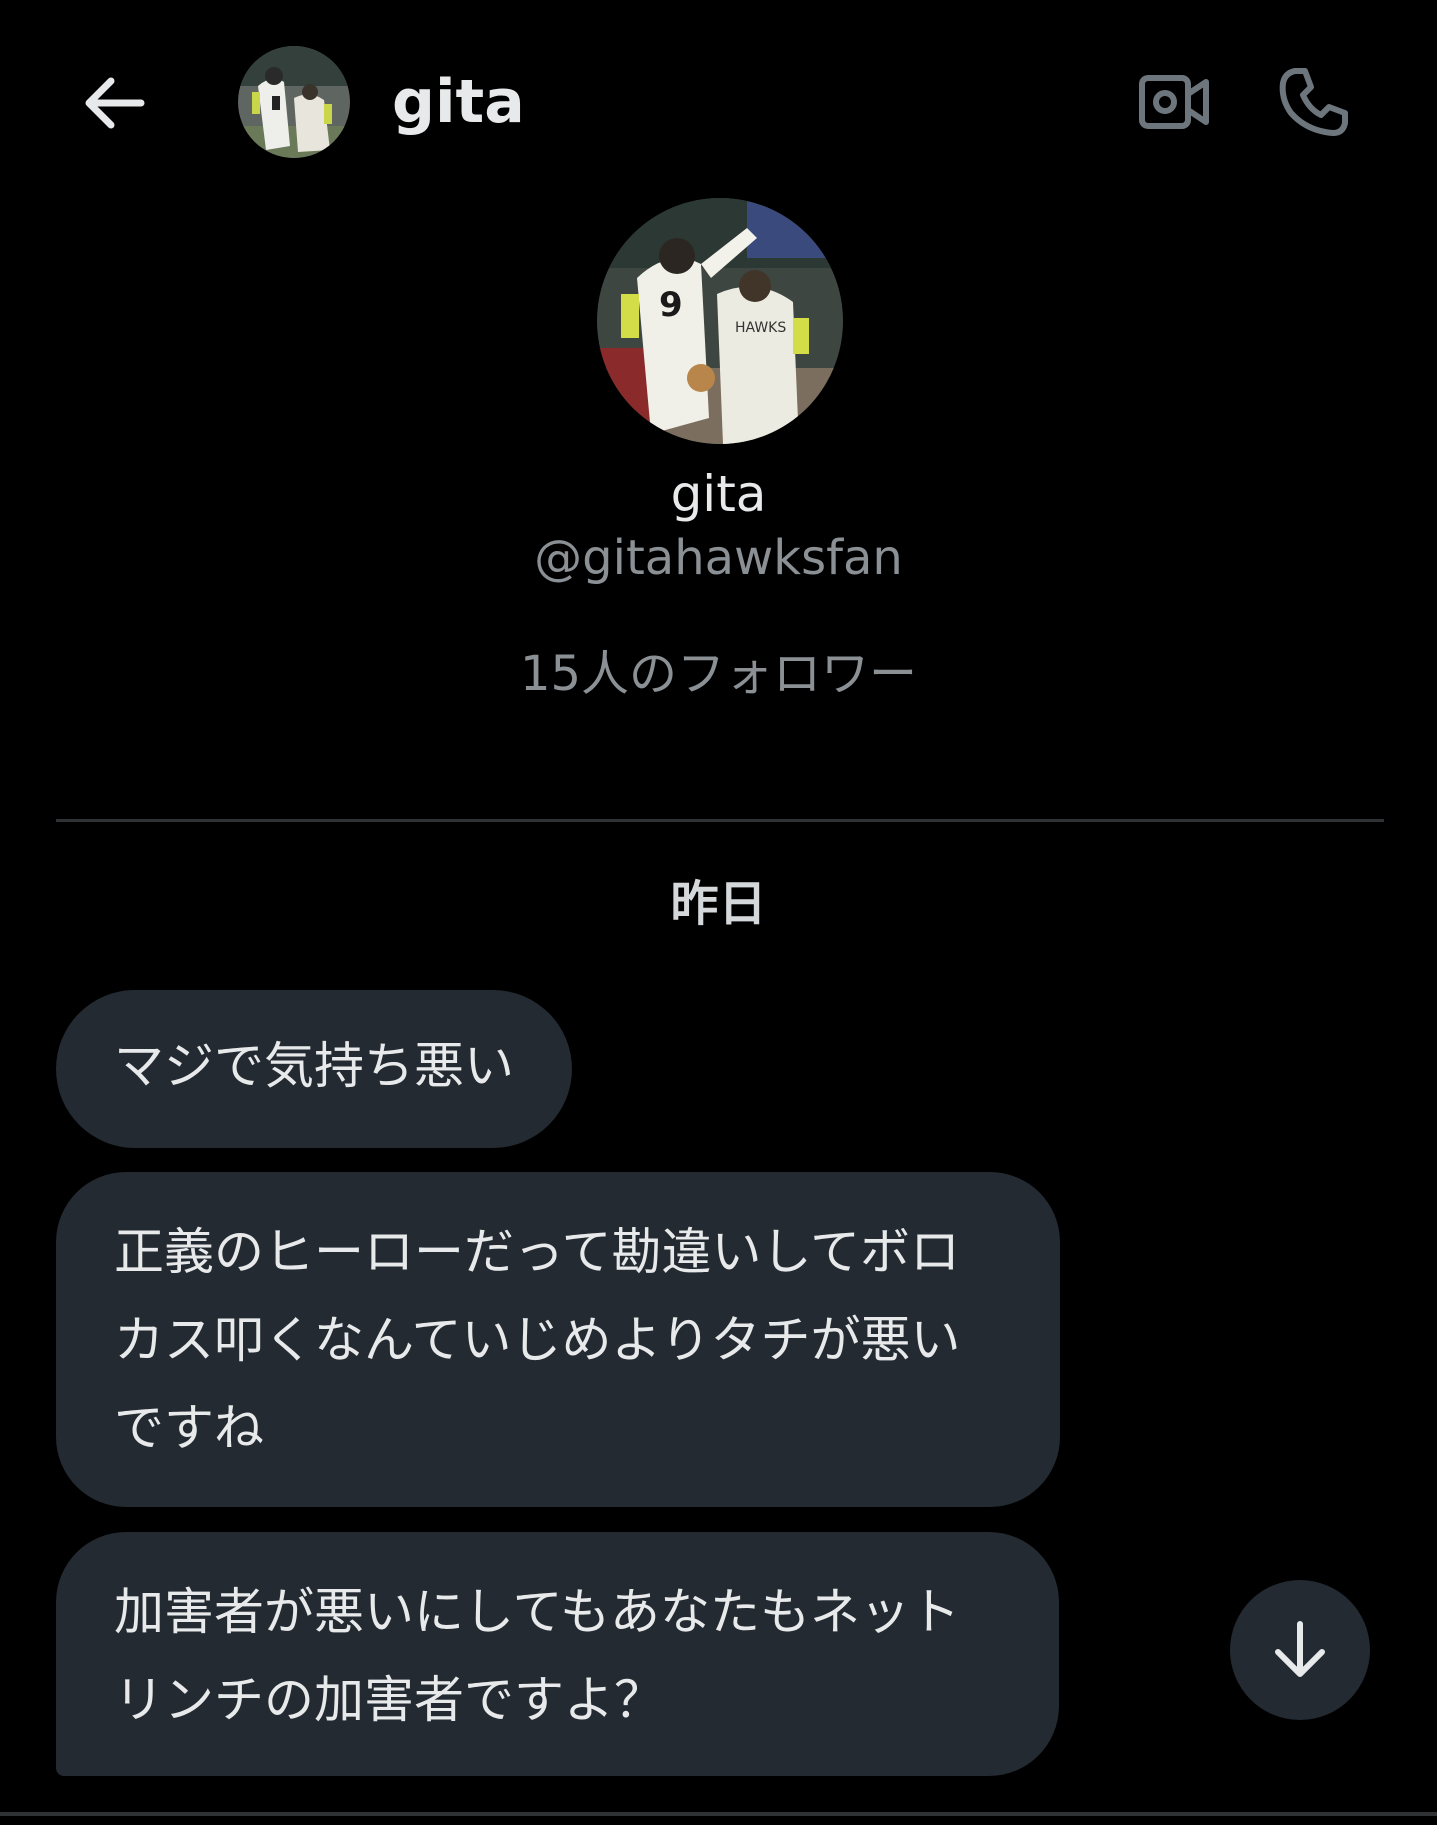 This screenshot has height=1825, width=1437. What do you see at coordinates (671, 305) in the screenshot?
I see `svg-text: 9` at bounding box center [671, 305].